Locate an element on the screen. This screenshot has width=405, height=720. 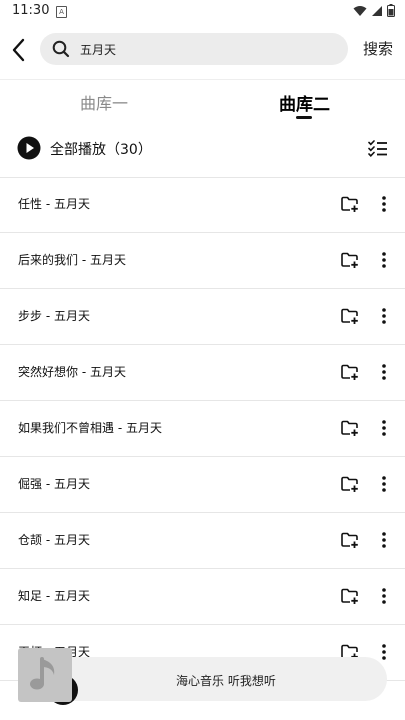
song-row: 如果我们不曾相遇 - 五月天 is located at coordinates (202, 429).